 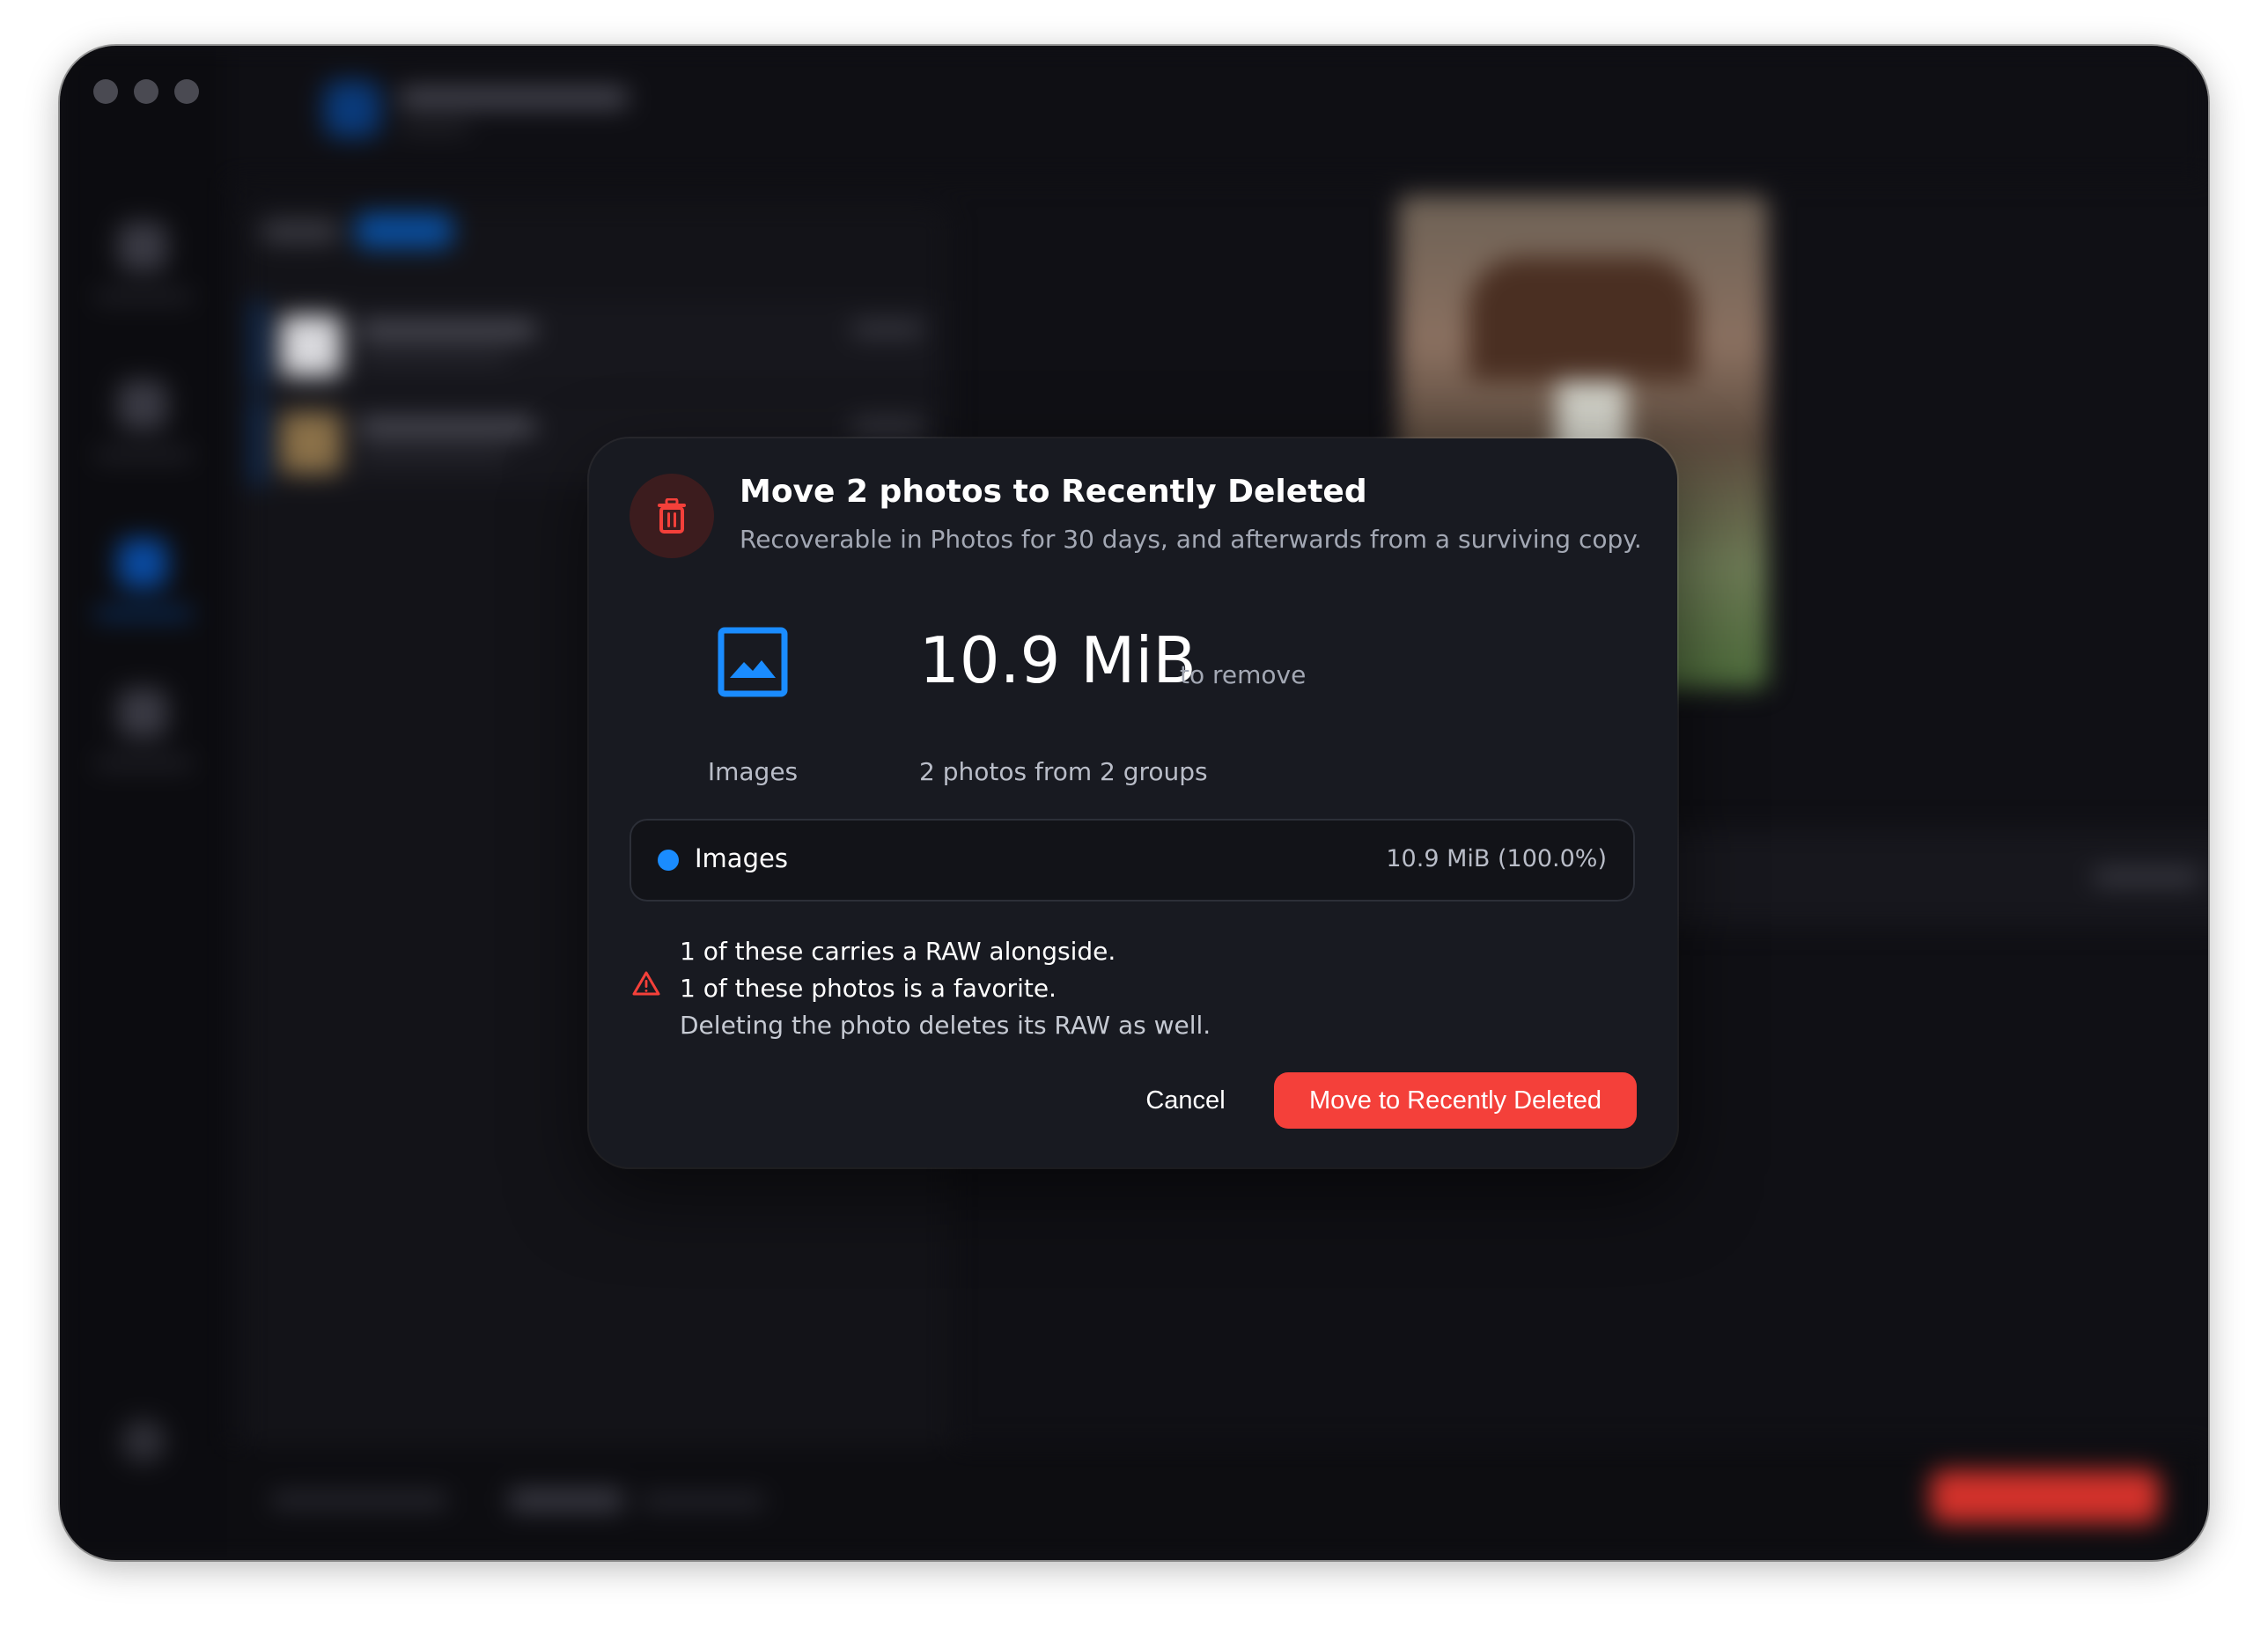 I want to click on dialog-title: Move 2 photos to Recently Deleted, so click(x=1053, y=492).